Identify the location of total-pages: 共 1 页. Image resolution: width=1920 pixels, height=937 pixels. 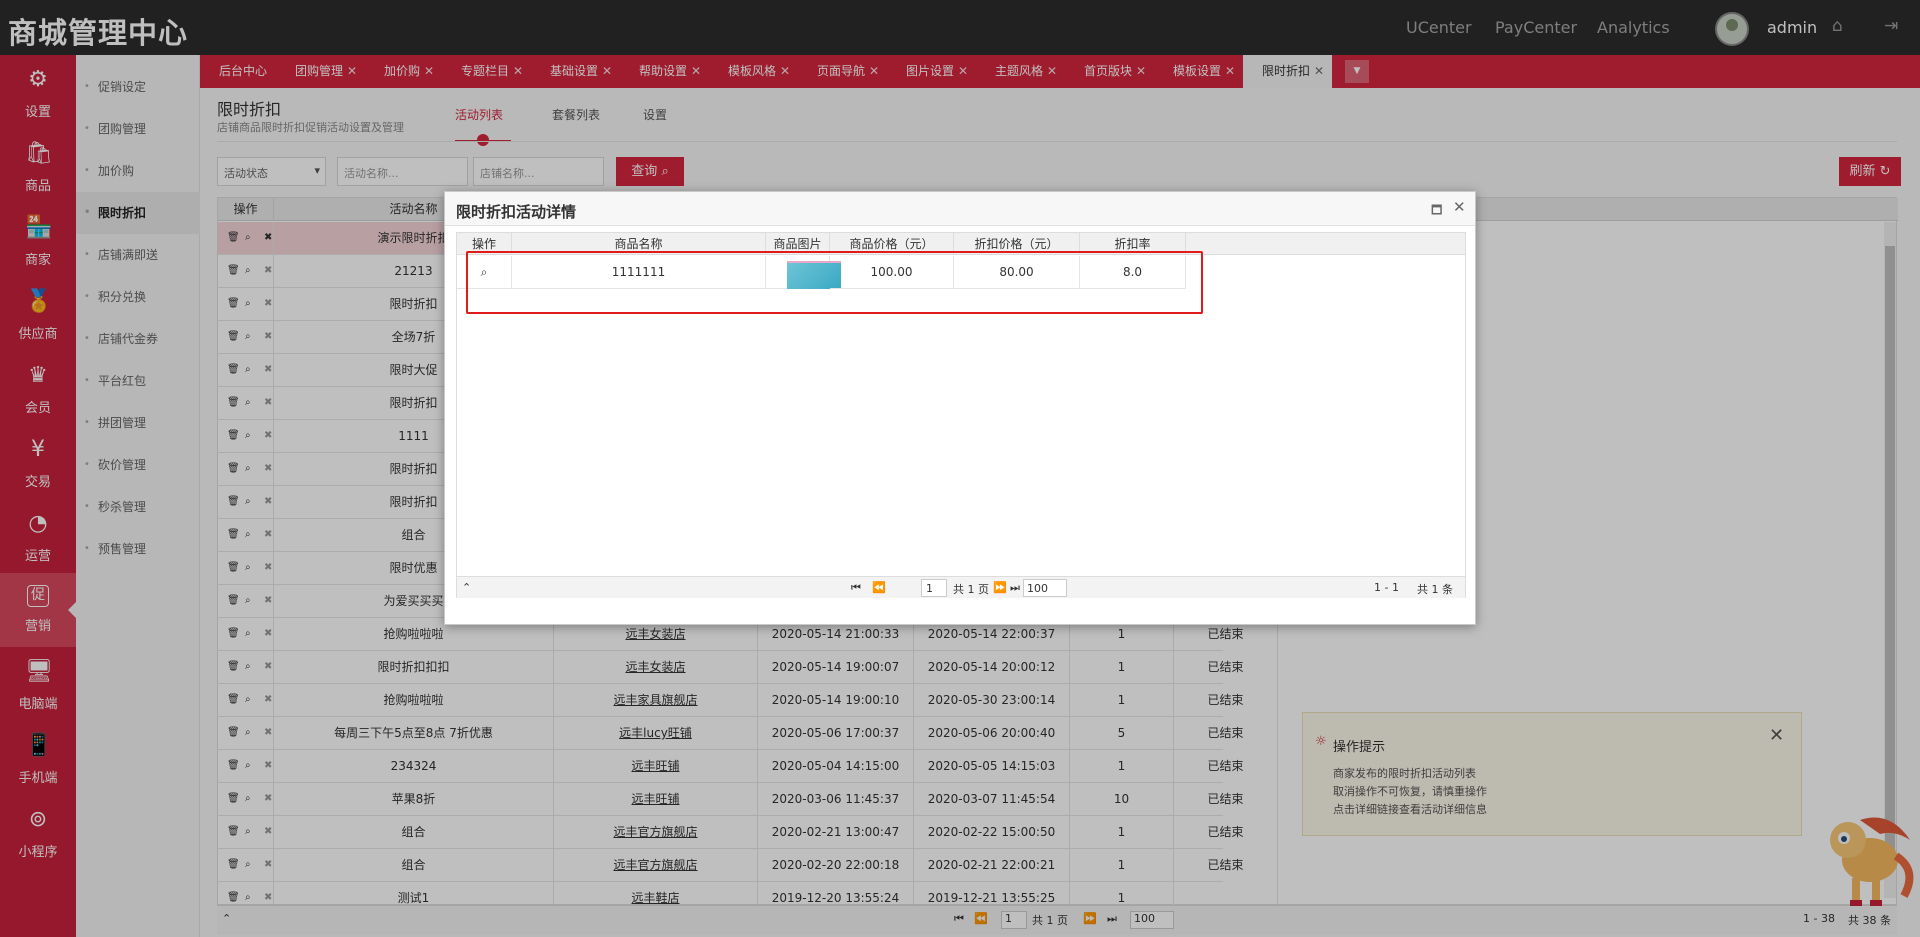
(971, 589).